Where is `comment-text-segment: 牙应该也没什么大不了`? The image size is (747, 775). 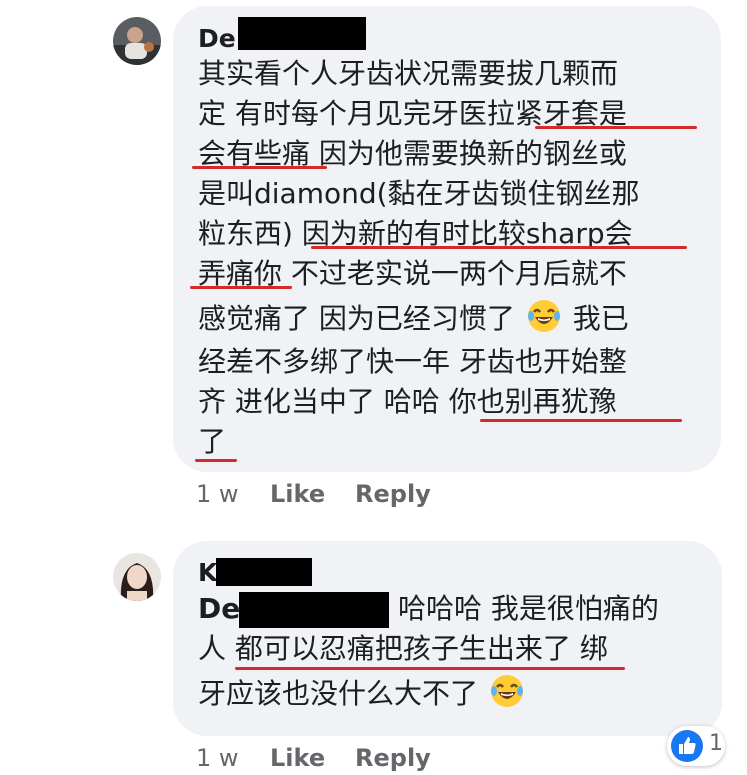
comment-text-segment: 牙应该也没什么大不了 is located at coordinates (338, 693).